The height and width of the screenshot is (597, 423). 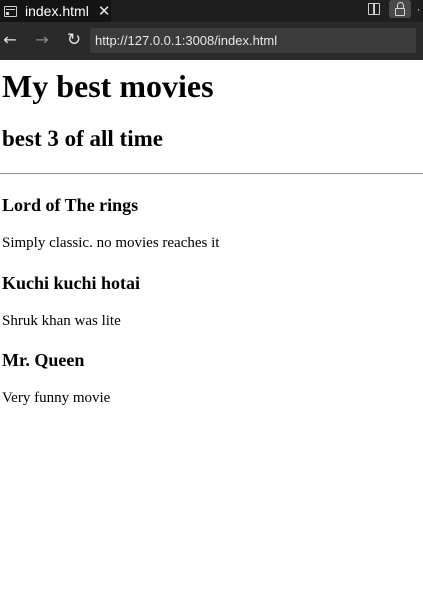 I want to click on page-preview-icon, so click(x=10, y=11).